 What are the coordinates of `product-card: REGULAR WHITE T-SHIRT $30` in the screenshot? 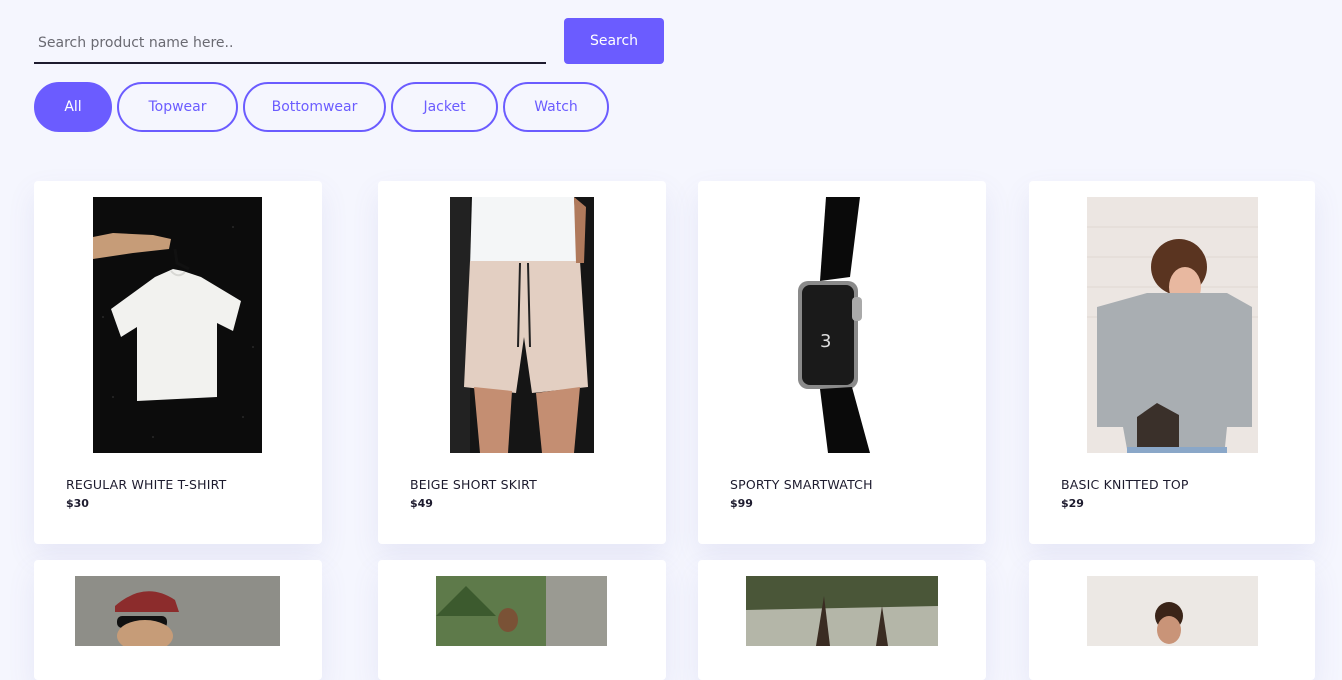 It's located at (178, 362).